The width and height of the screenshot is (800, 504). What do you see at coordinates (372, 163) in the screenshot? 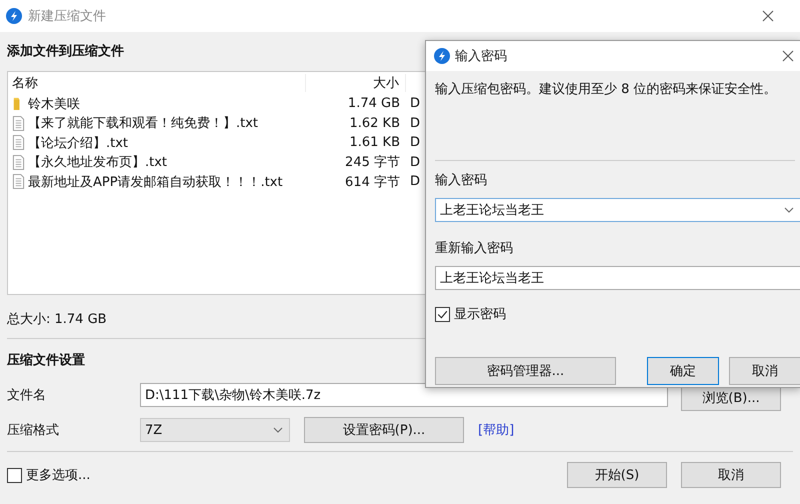
I see `file-size: 245 字节` at bounding box center [372, 163].